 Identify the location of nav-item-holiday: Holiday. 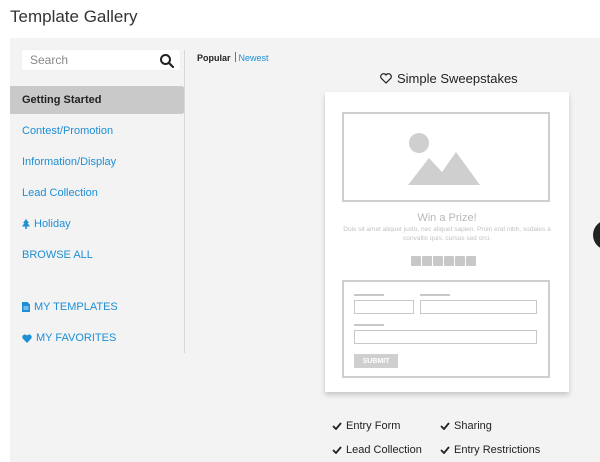
(97, 224).